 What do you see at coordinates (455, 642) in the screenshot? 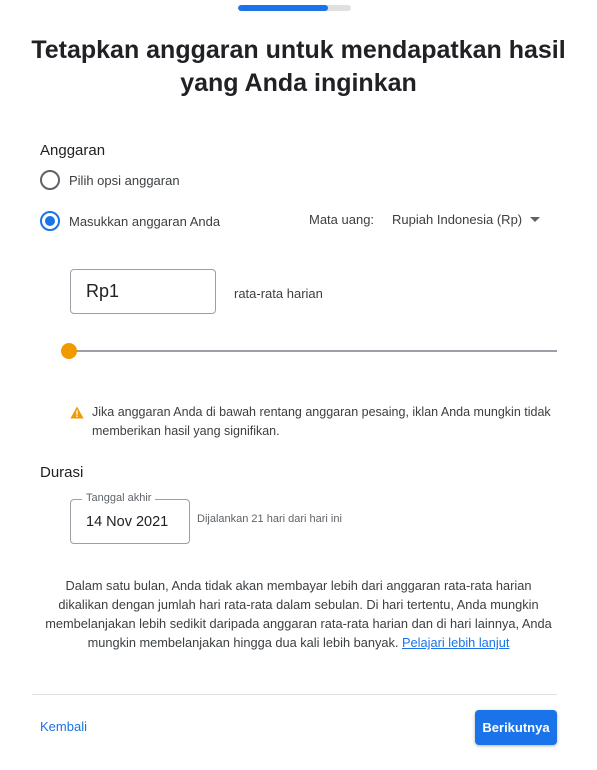
I see `learn-more-link: Pelajari lebih lanjut` at bounding box center [455, 642].